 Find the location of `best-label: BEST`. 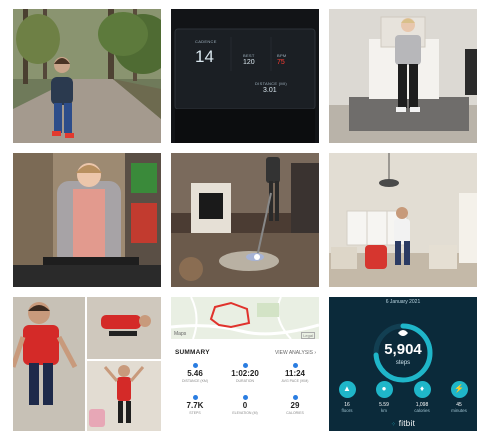

best-label: BEST is located at coordinates (249, 55).